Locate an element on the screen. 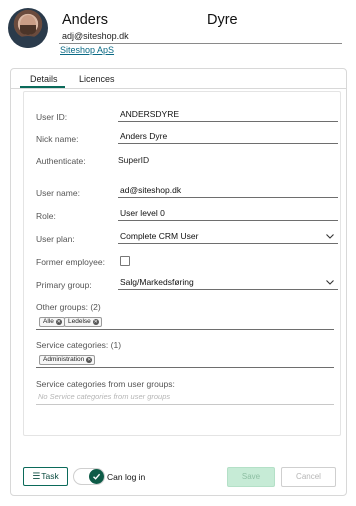 This screenshot has height=506, width=356. service-categories-field: Administration ✕ is located at coordinates (185, 361).